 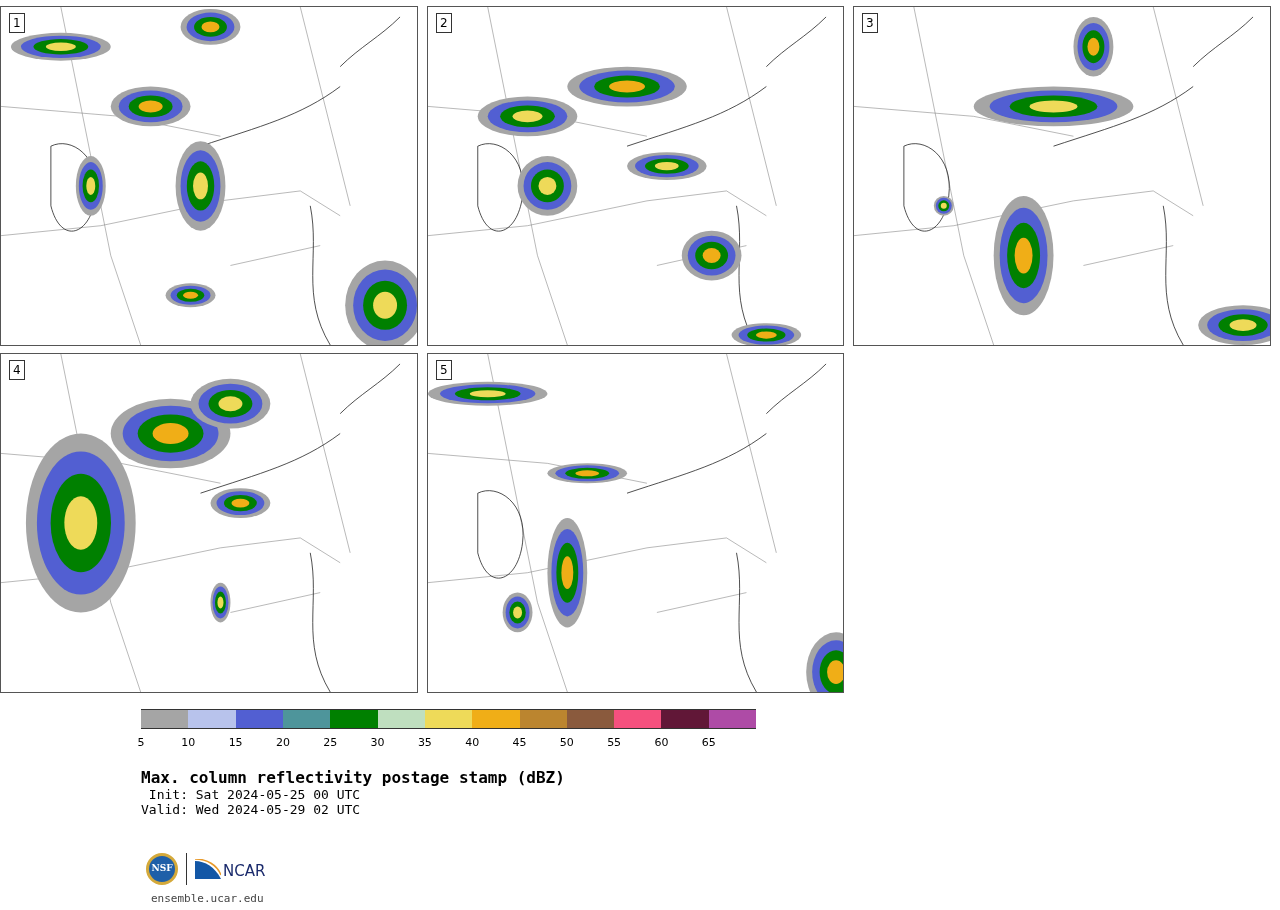 I want to click on panel-number: 2, so click(x=444, y=23).